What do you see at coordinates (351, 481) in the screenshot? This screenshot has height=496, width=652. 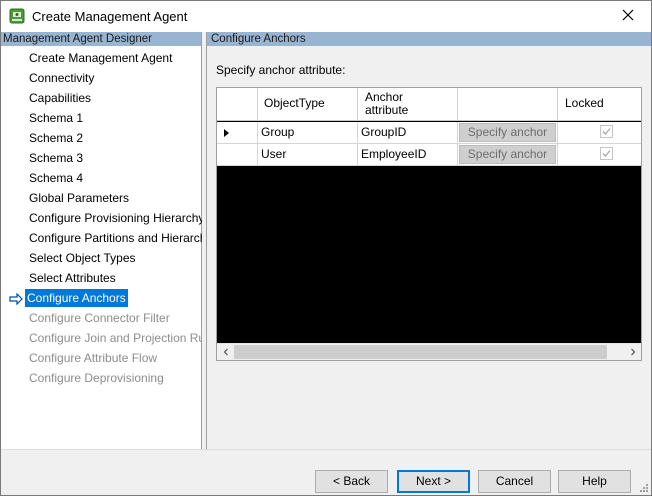 I see `back-button: < Back` at bounding box center [351, 481].